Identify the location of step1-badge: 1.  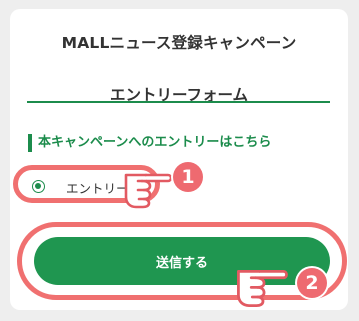
(188, 177).